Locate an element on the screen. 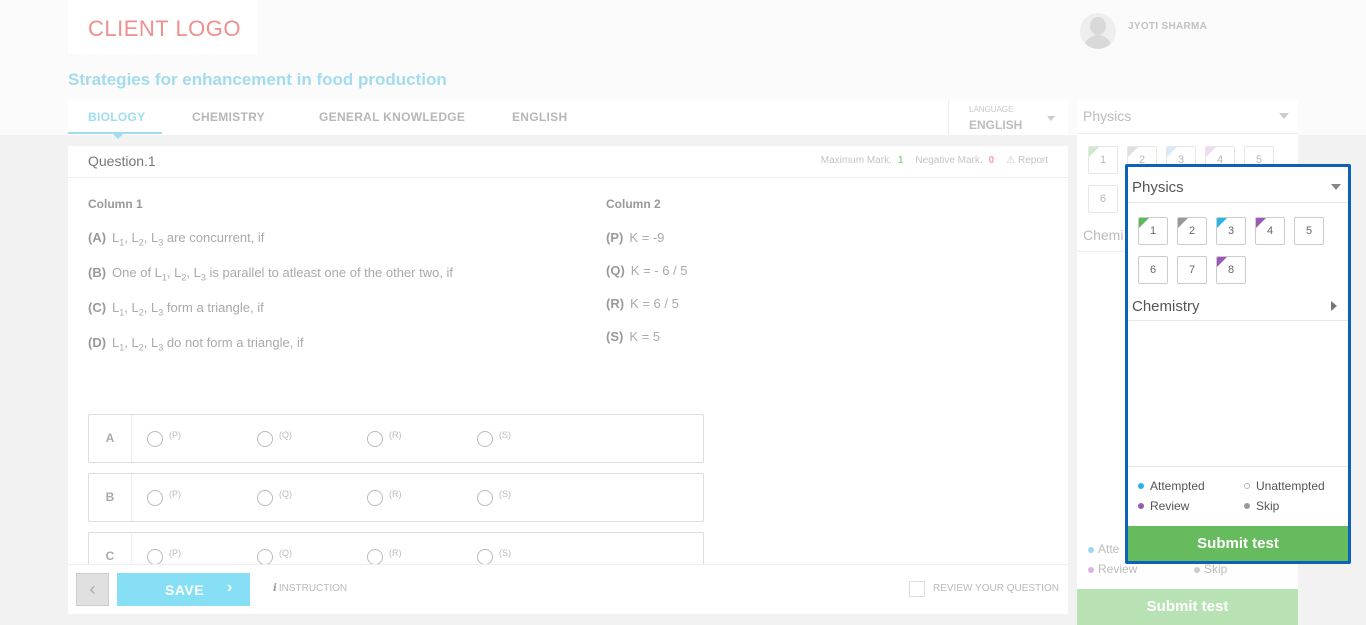  previous-button: ‹ is located at coordinates (92, 589).